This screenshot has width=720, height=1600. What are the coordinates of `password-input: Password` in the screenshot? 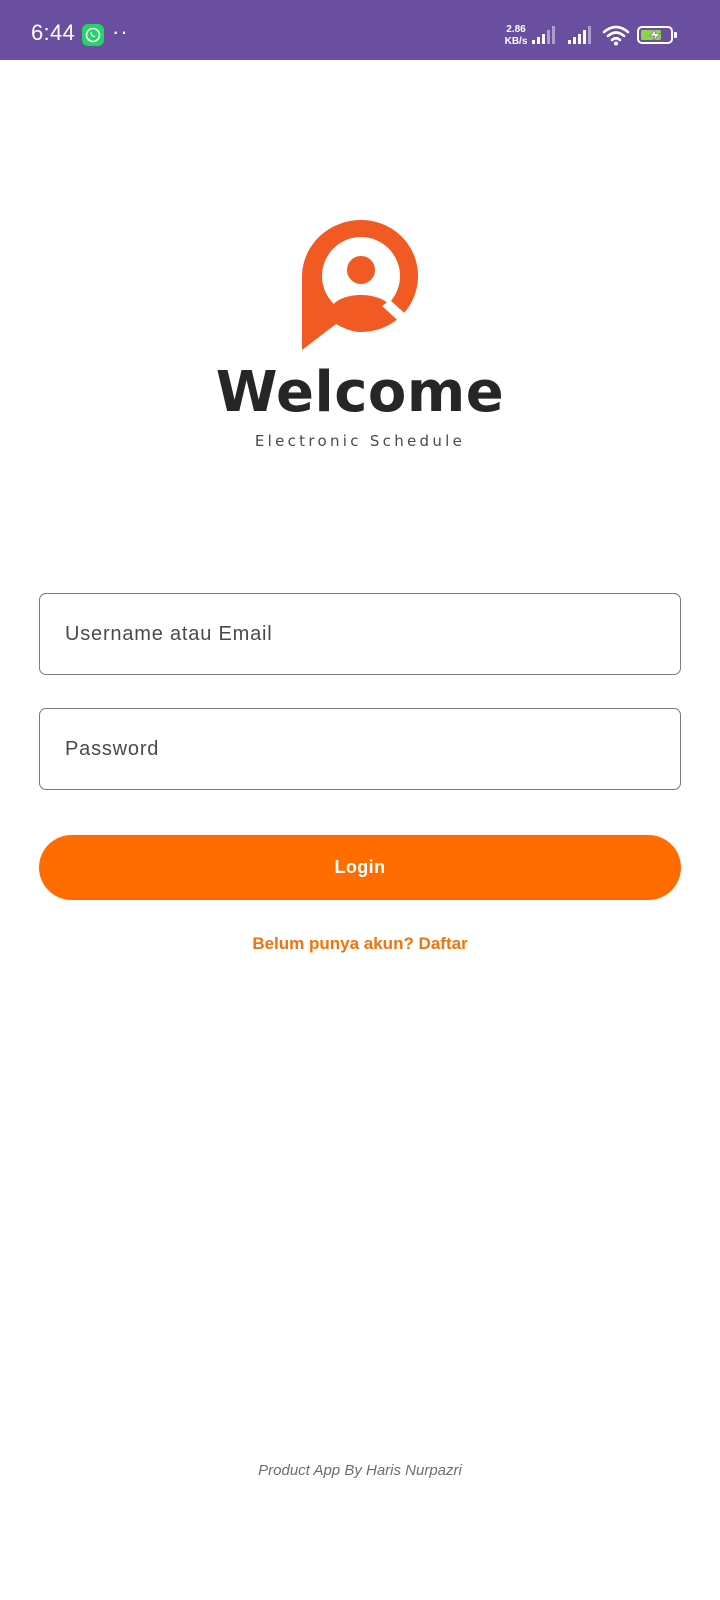 It's located at (360, 749).